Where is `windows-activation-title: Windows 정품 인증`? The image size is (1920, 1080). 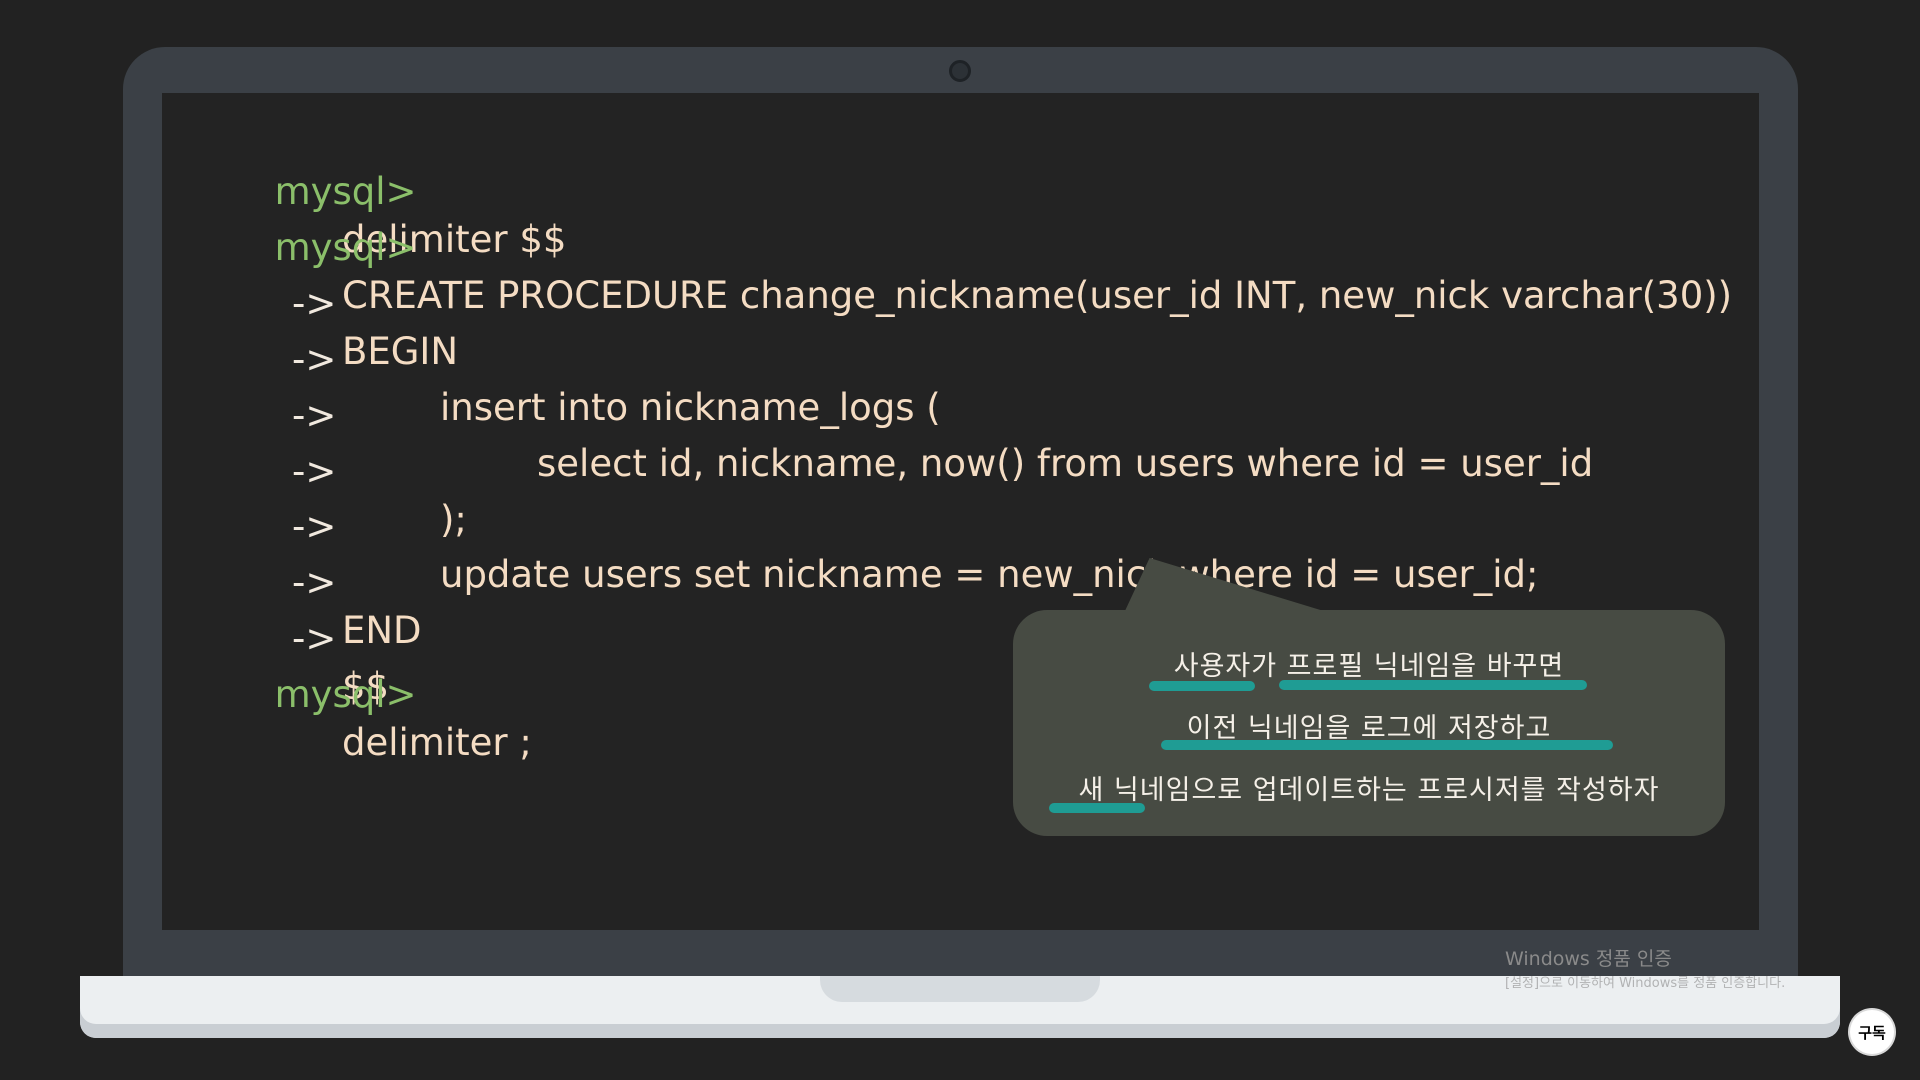
windows-activation-title: Windows 정품 인증 is located at coordinates (1588, 959).